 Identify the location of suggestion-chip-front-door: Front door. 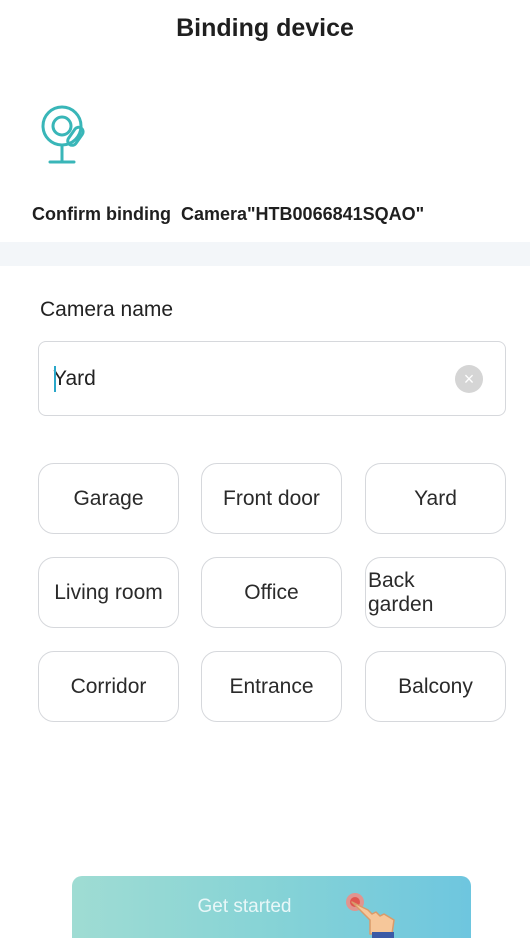
(271, 498).